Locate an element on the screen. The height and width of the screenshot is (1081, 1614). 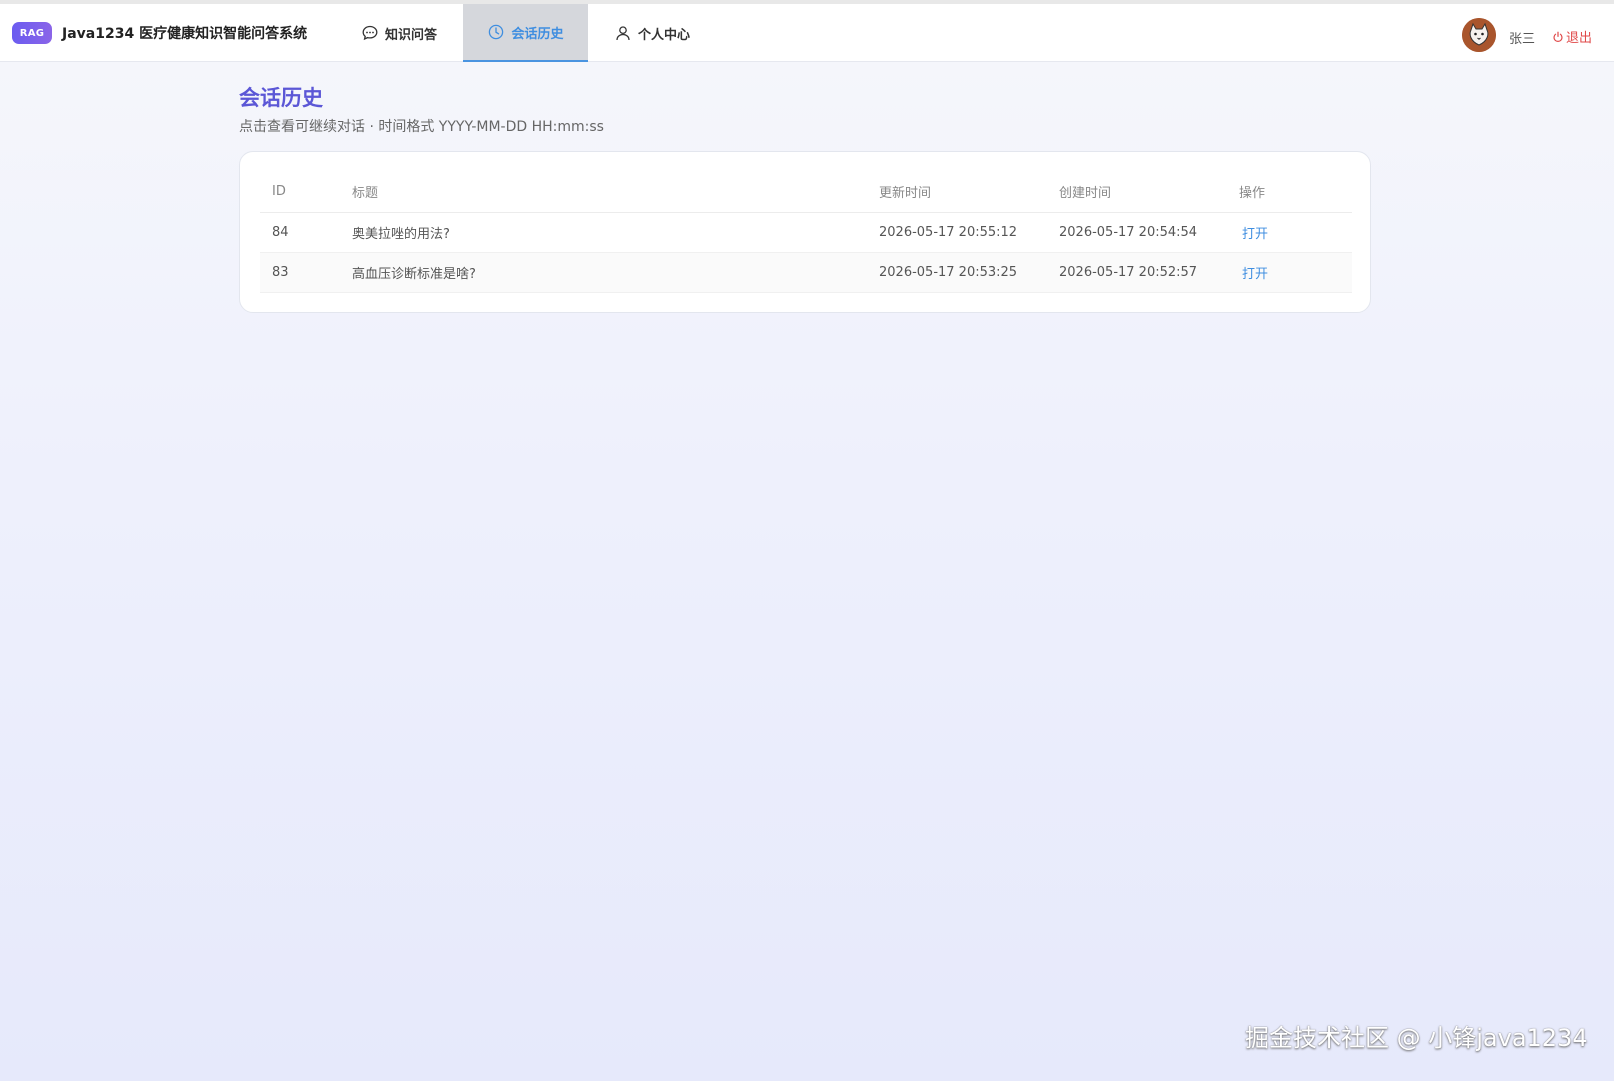
cell-updated: 2026-05-17 20:55:12 is located at coordinates (957, 232).